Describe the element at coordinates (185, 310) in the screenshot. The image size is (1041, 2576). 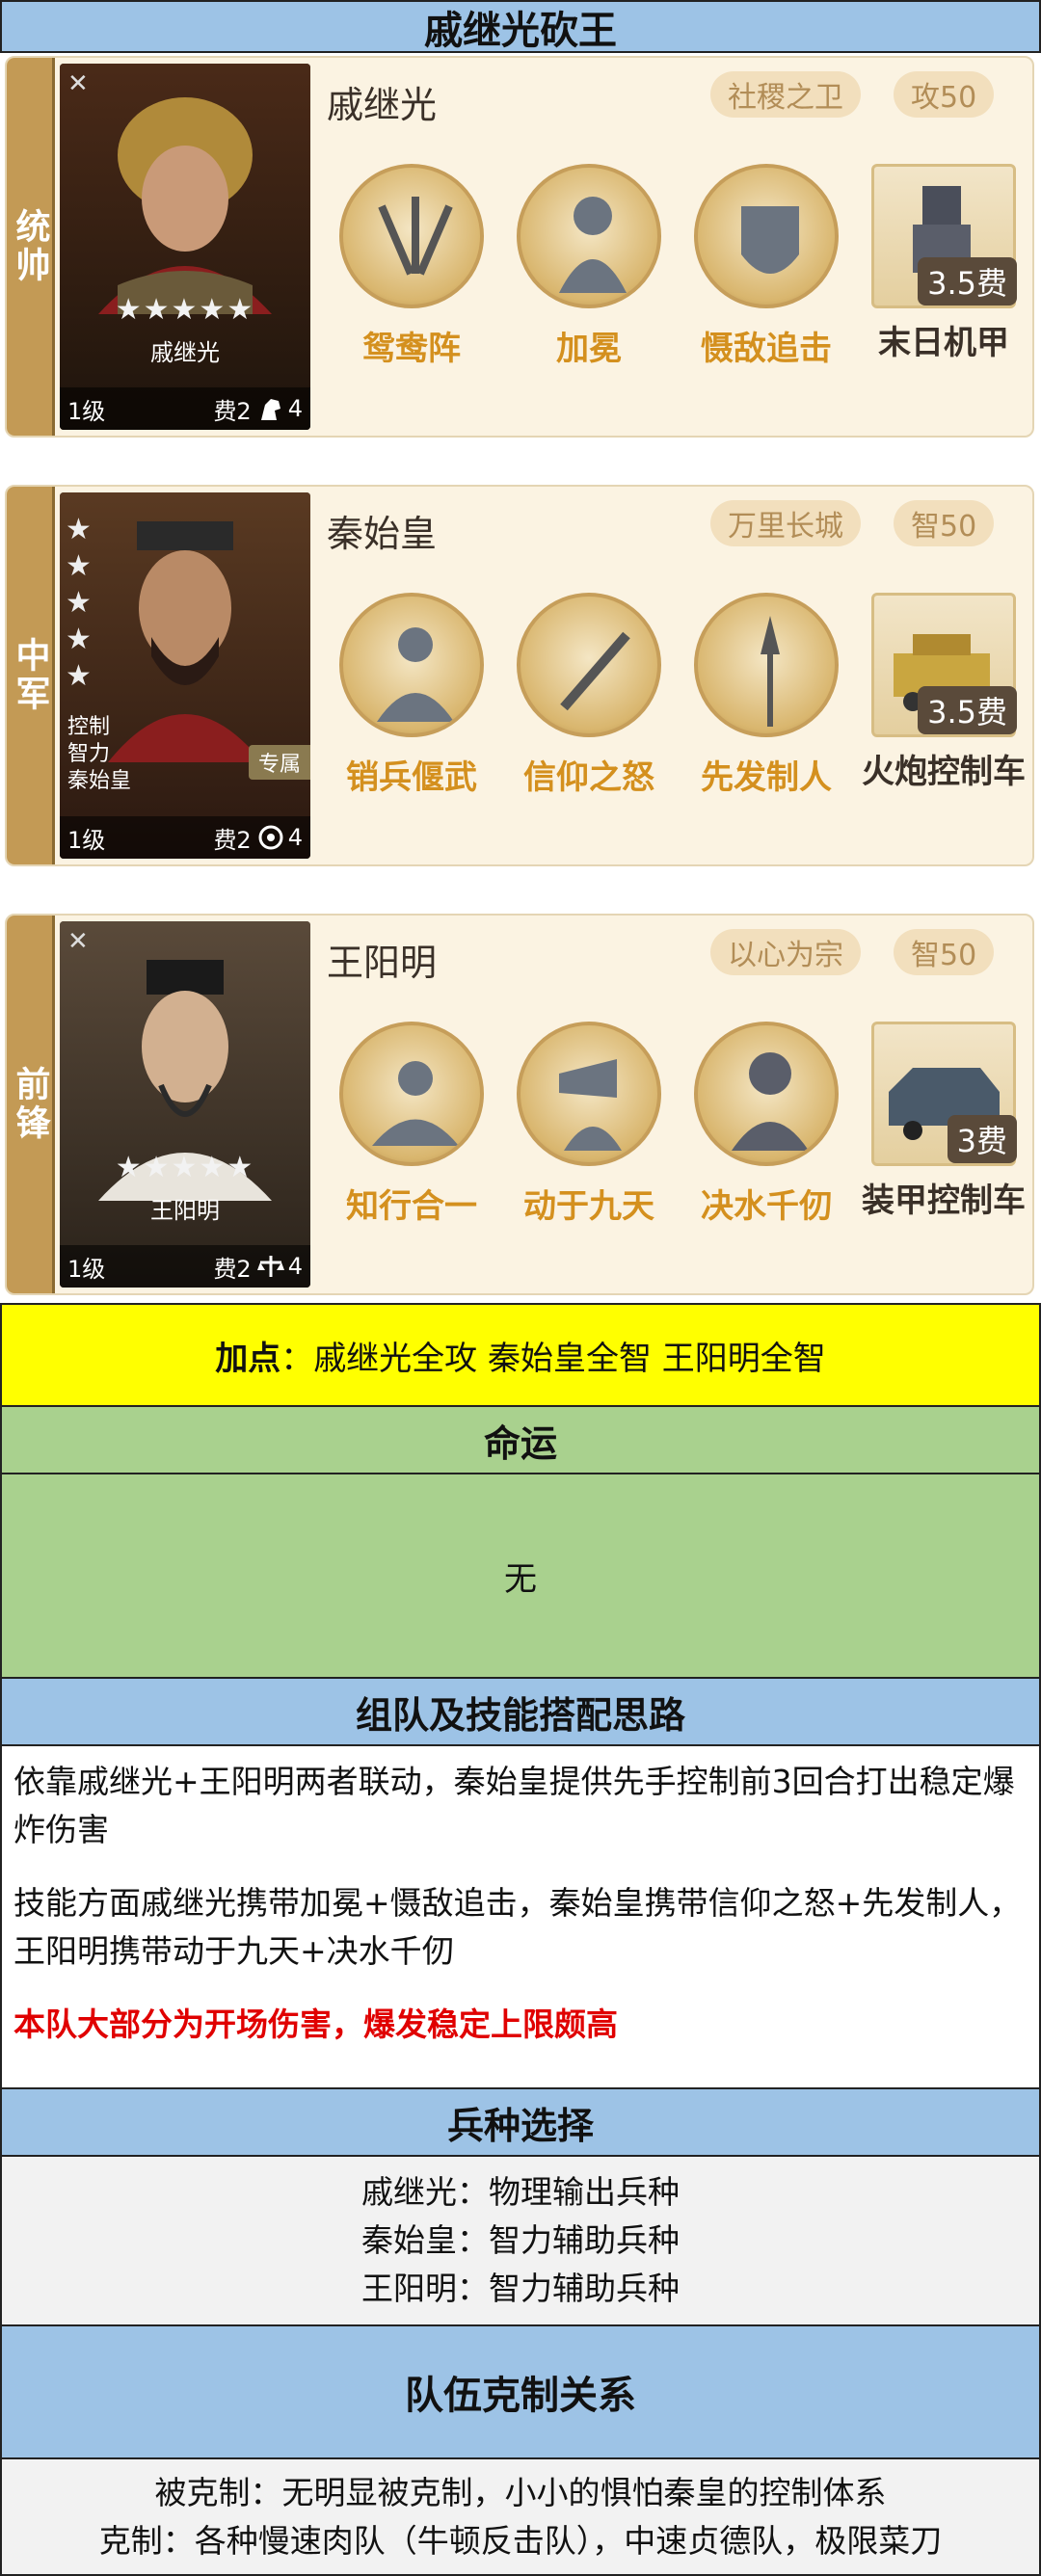
I see `star-rating: ★★★★★` at that location.